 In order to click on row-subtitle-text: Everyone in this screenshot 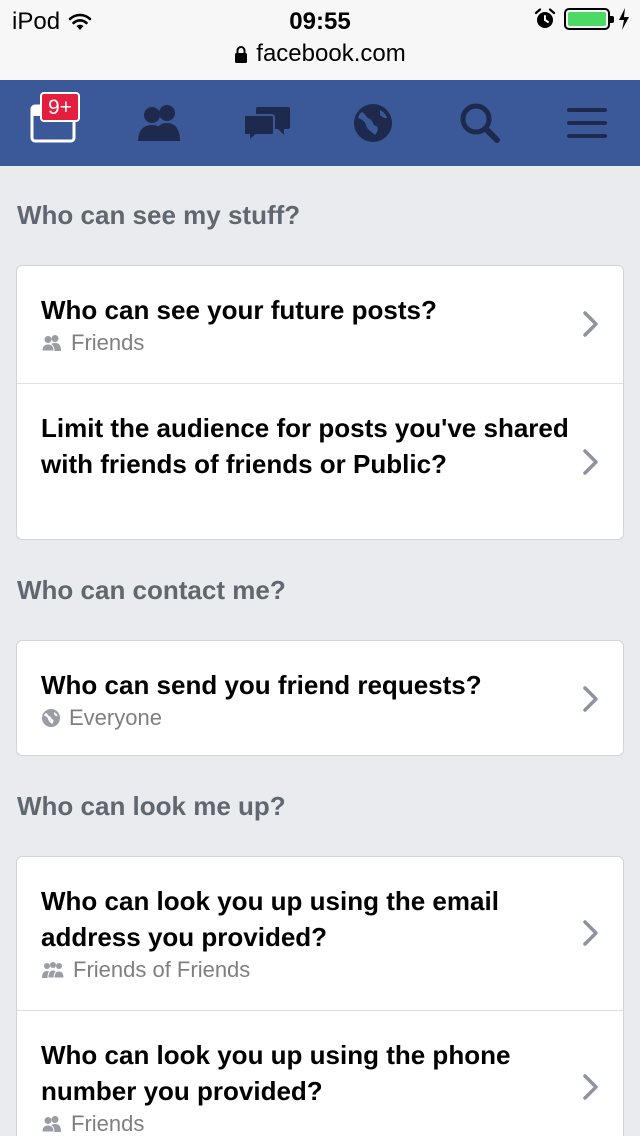, I will do `click(115, 717)`.